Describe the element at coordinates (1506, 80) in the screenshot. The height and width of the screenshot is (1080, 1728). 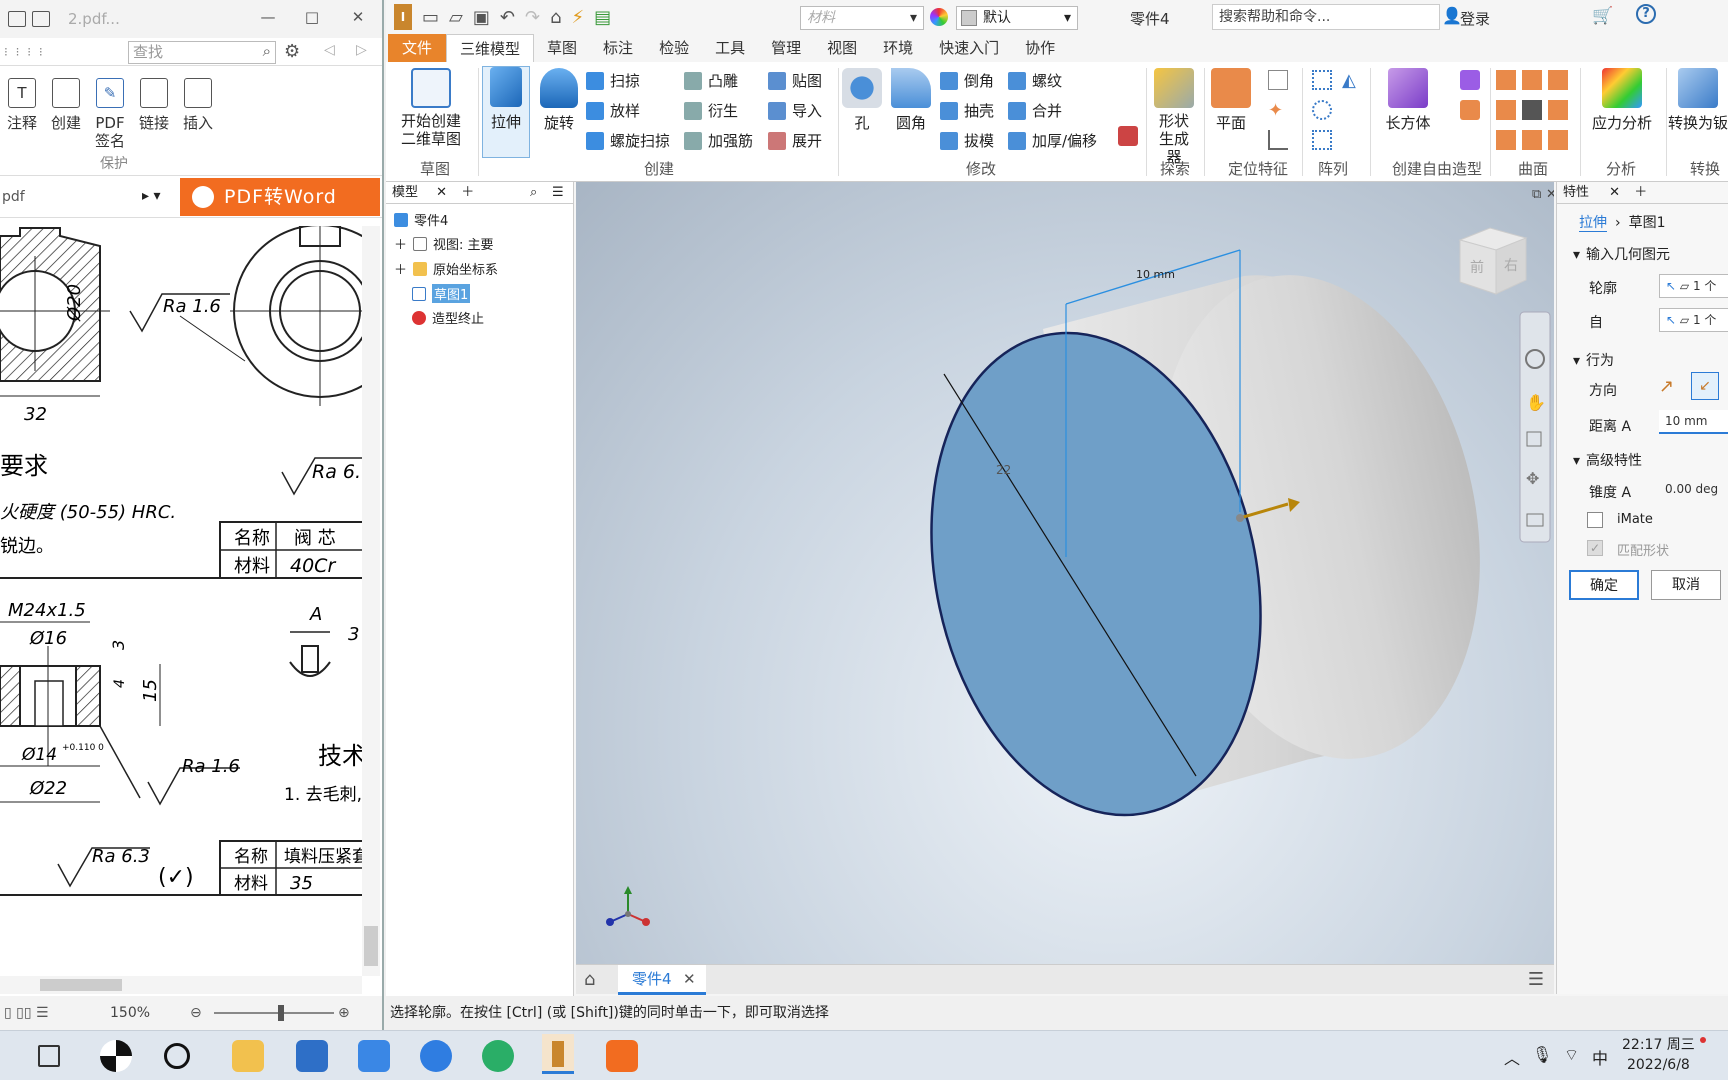
I see `stitch-icon` at that location.